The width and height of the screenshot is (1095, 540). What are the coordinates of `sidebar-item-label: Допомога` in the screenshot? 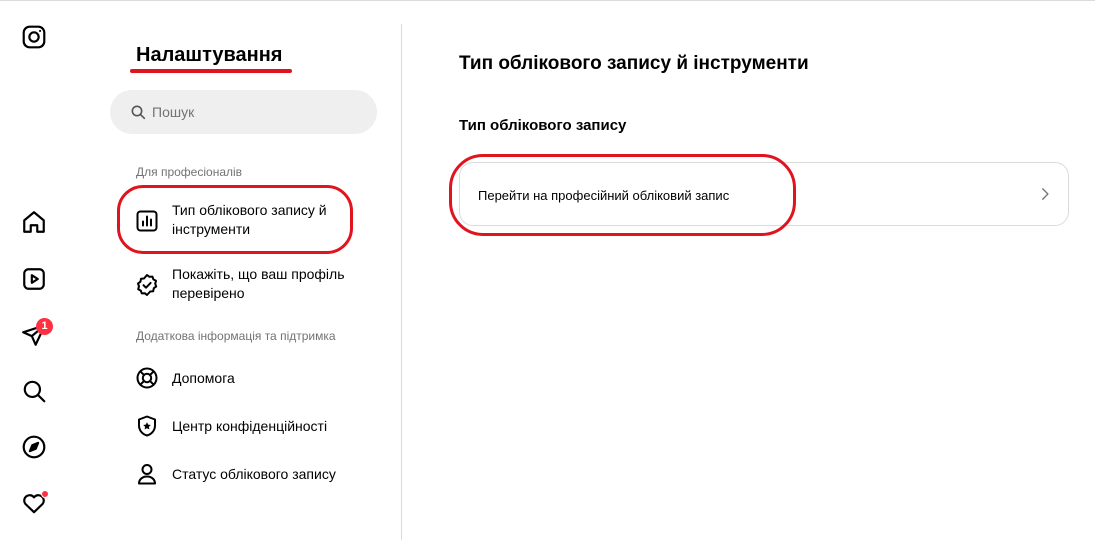 It's located at (203, 378).